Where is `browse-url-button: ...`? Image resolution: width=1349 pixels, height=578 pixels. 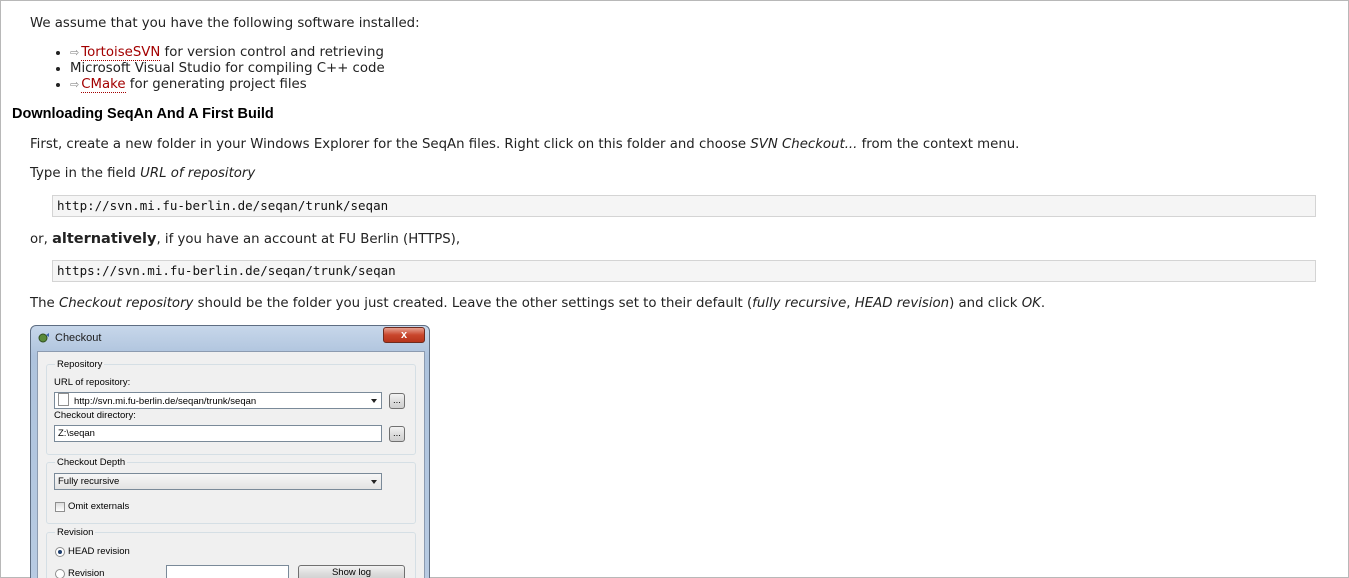 browse-url-button: ... is located at coordinates (397, 401).